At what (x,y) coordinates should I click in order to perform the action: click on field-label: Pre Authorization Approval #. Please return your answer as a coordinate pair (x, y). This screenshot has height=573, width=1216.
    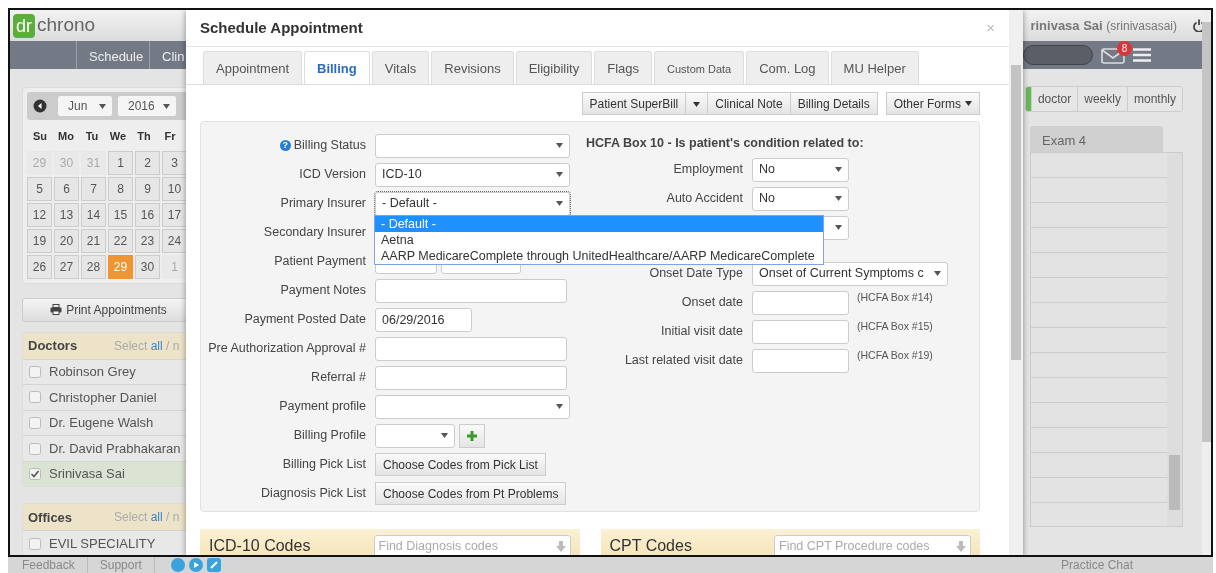
    Looking at the image, I should click on (287, 349).